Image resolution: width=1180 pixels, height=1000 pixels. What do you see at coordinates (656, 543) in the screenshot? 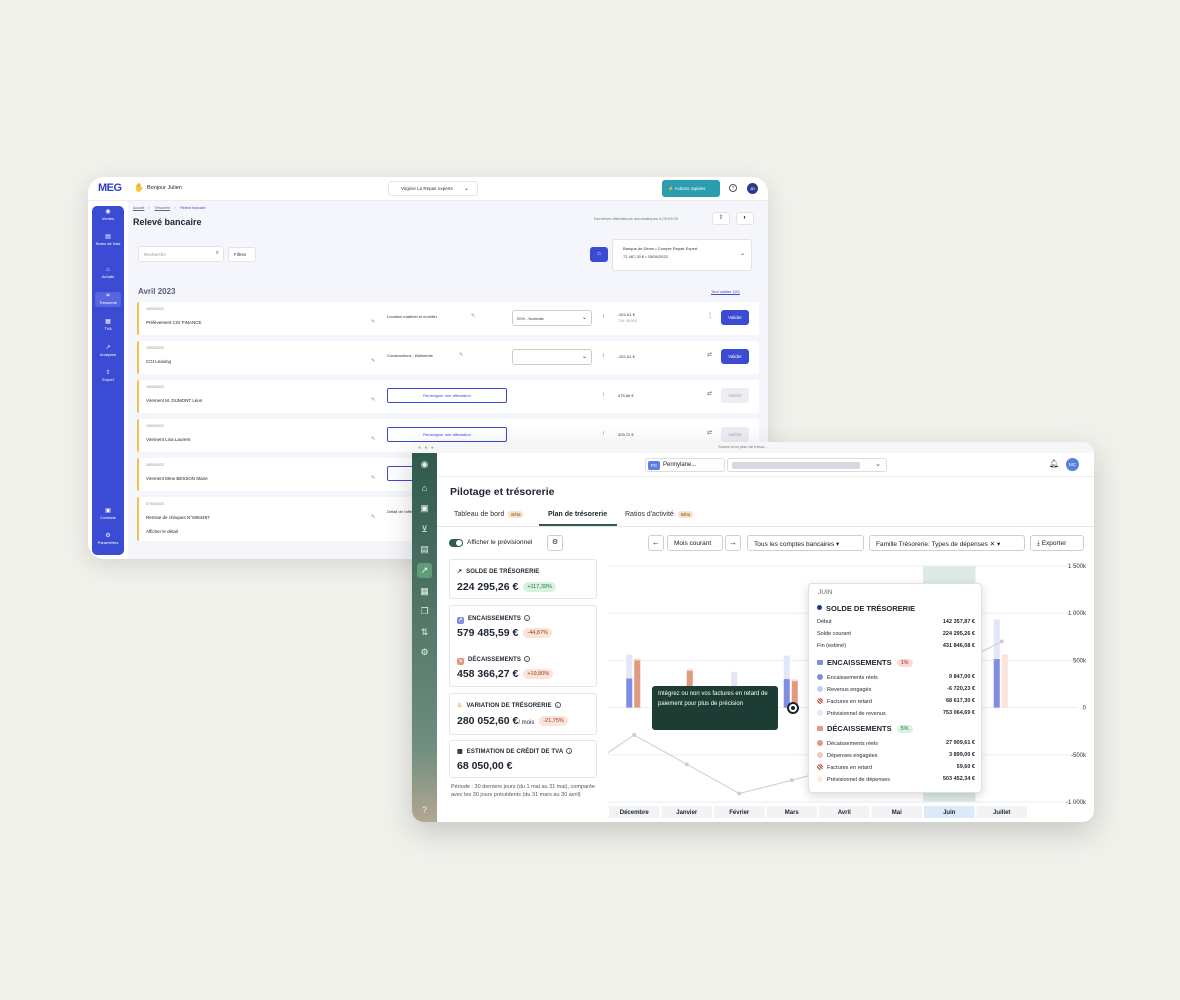
I see `previous-period-button: ←` at bounding box center [656, 543].